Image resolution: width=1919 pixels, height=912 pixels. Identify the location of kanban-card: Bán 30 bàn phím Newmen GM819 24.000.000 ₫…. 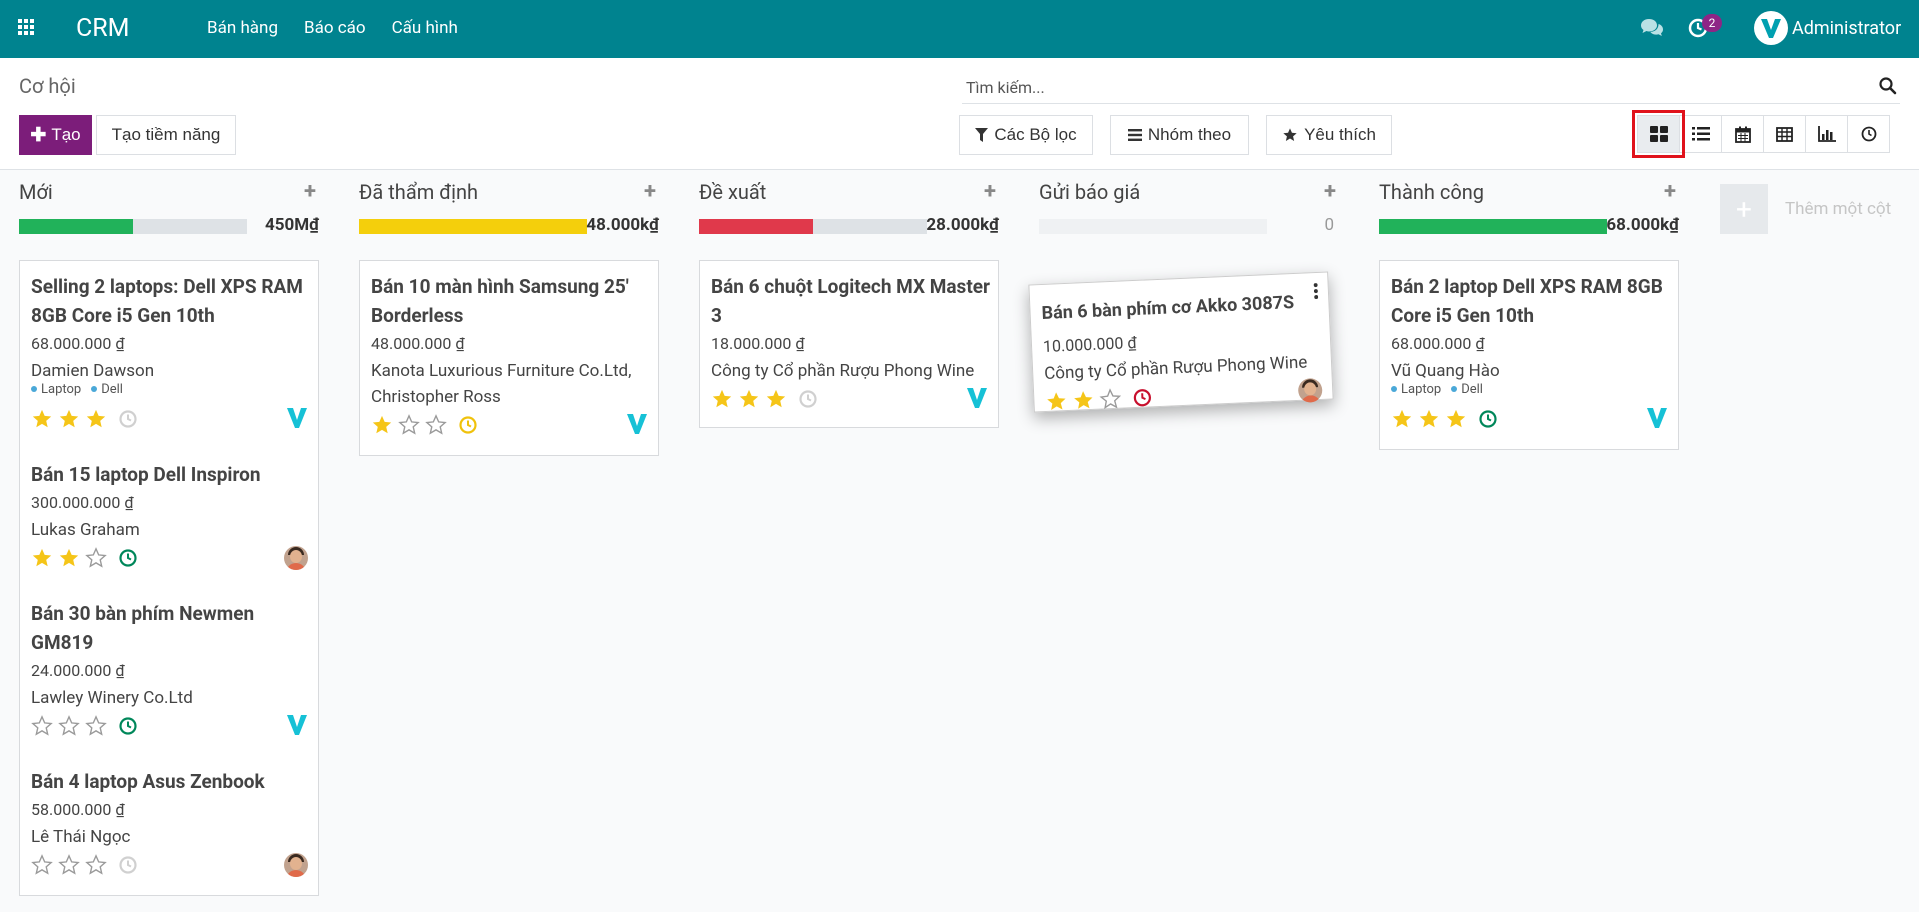
(169, 672).